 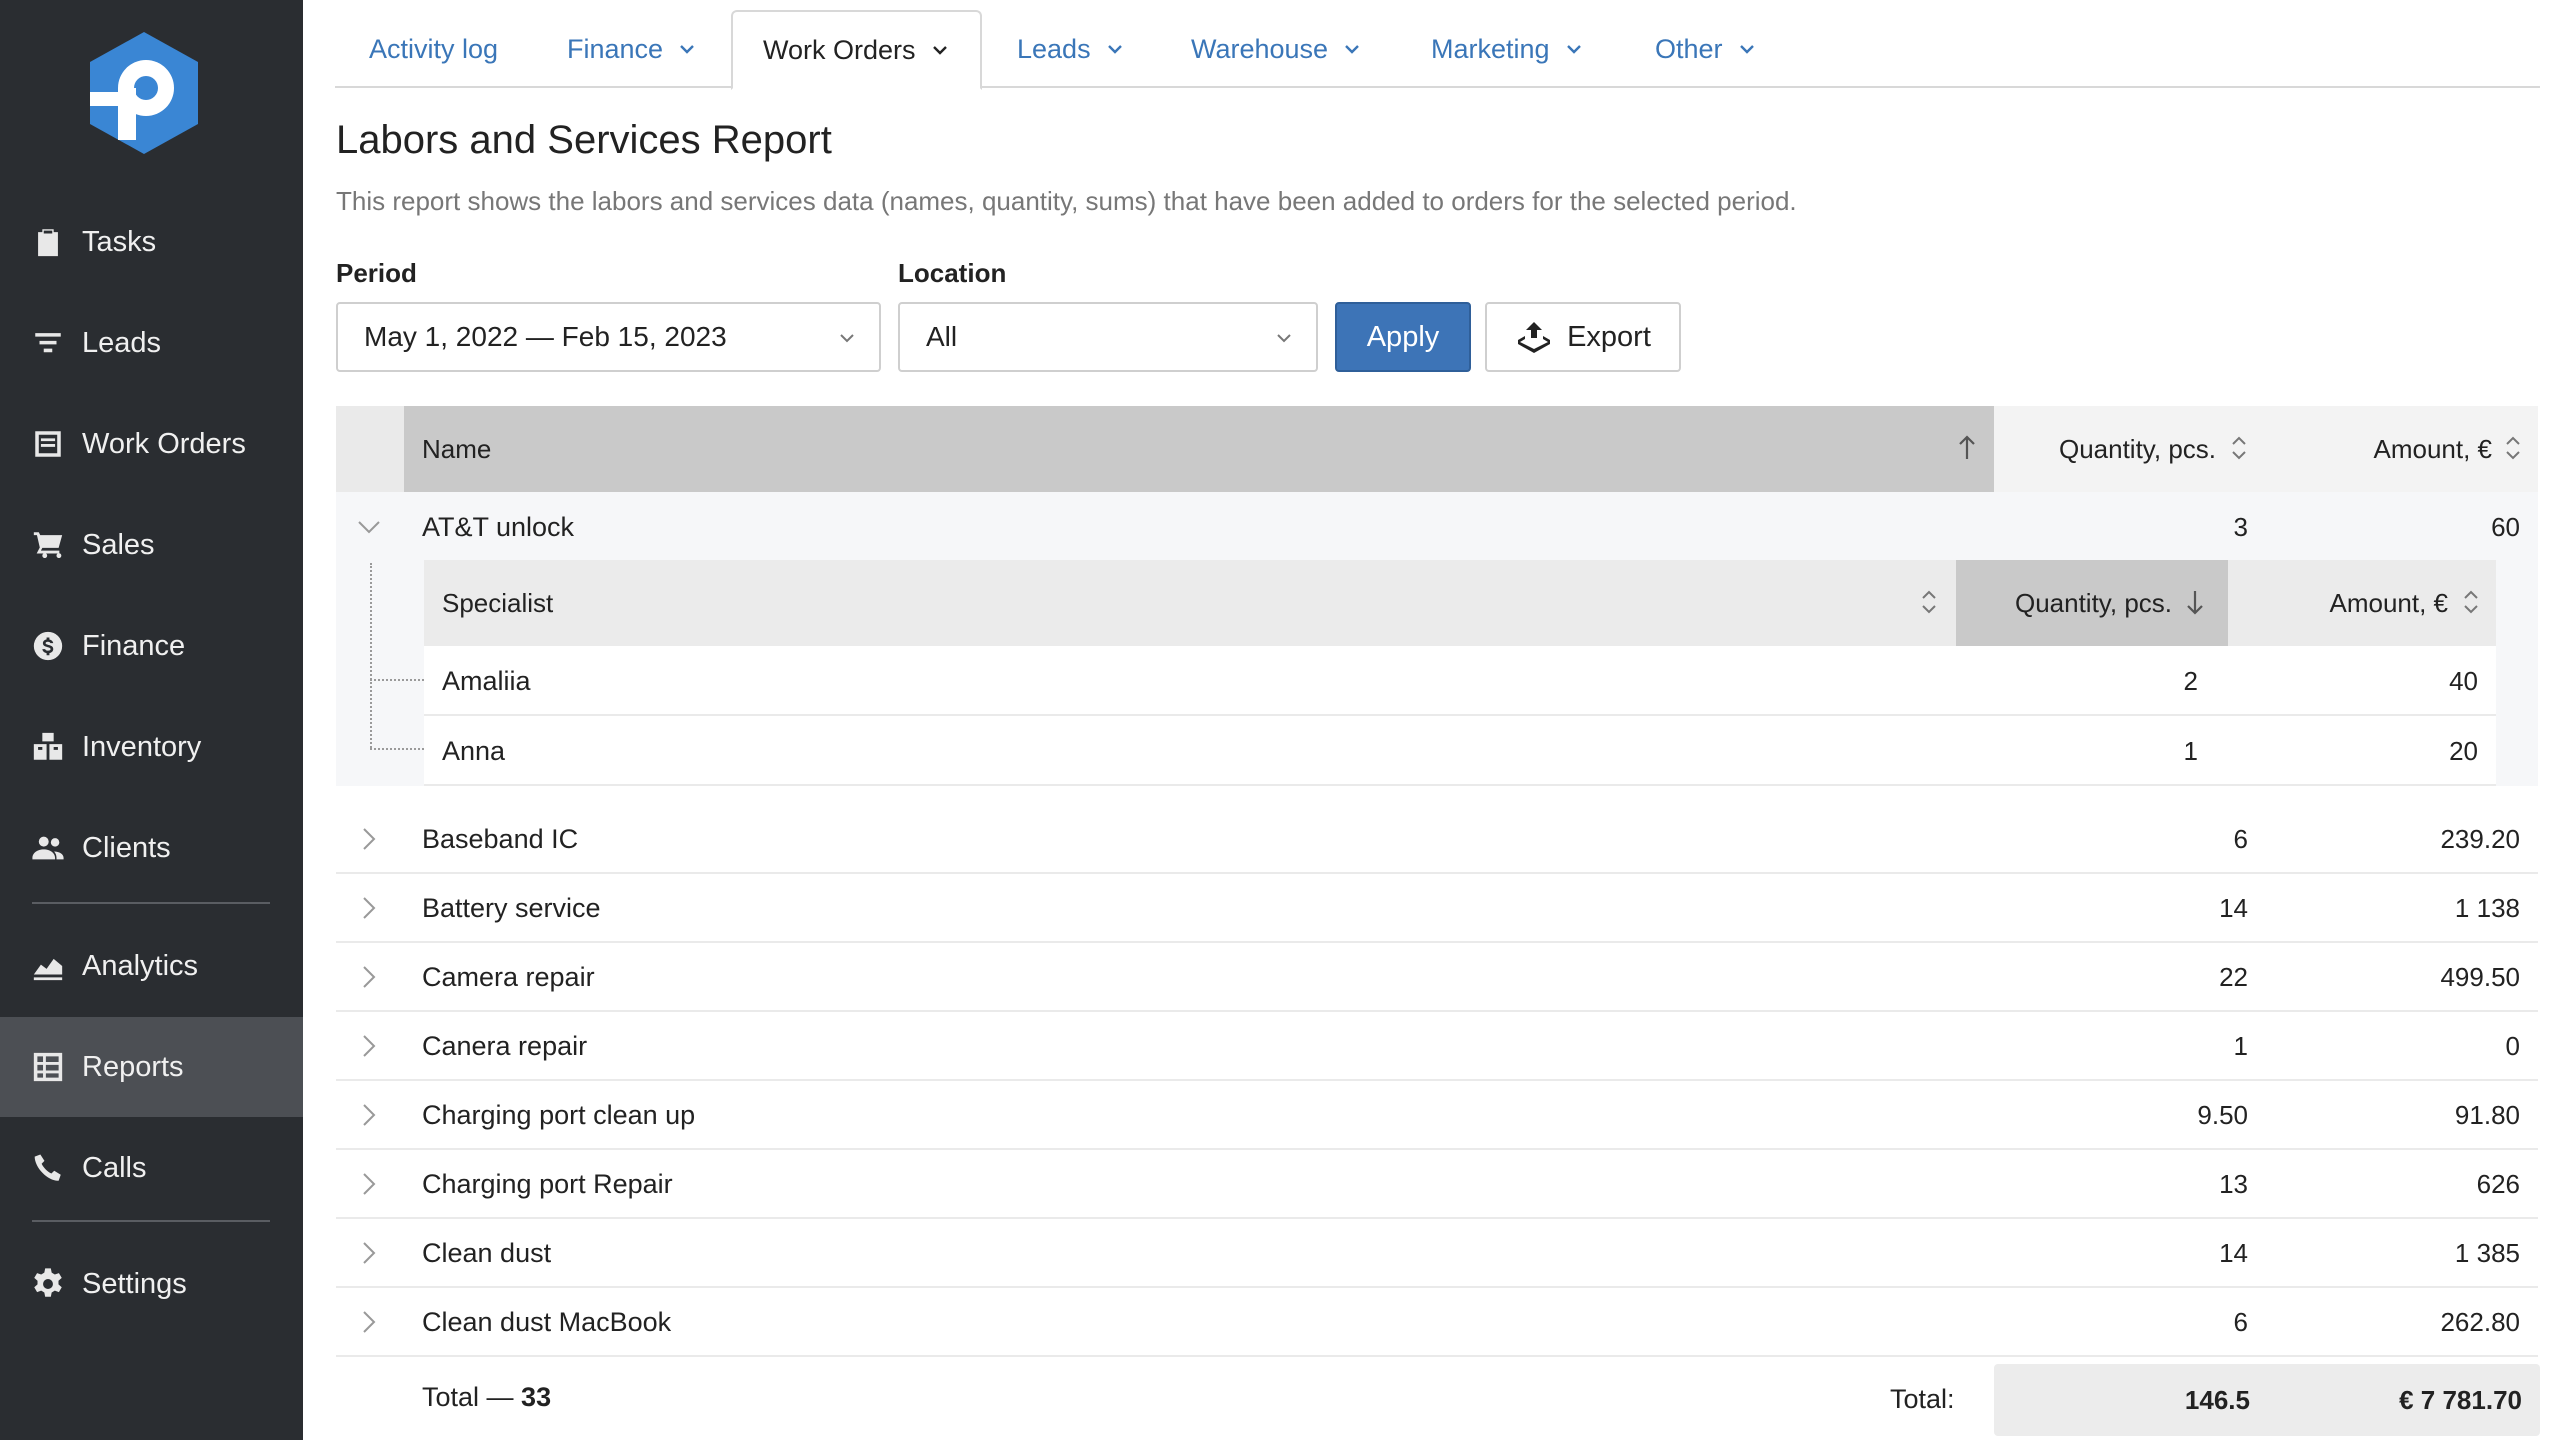 What do you see at coordinates (48, 242) in the screenshot?
I see `clipboard-check-icon` at bounding box center [48, 242].